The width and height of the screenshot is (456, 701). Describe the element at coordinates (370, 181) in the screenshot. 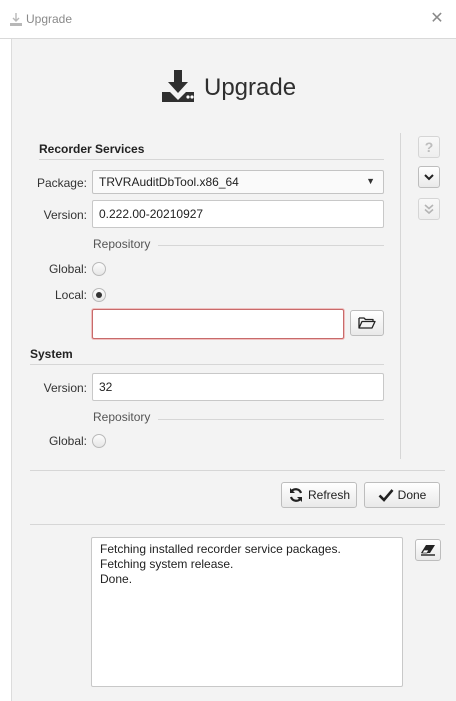

I see `chevron-down-icon: ▼` at that location.